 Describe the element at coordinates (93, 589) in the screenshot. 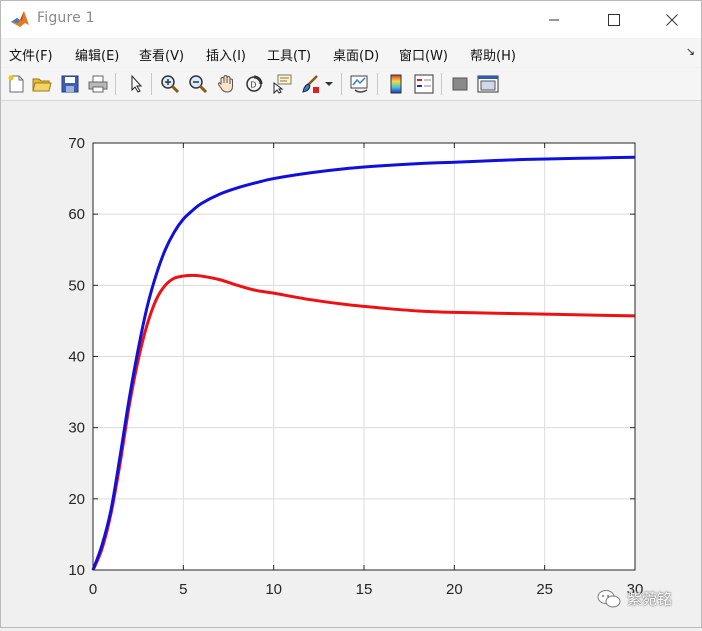

I see `x-tick-label: 0` at that location.